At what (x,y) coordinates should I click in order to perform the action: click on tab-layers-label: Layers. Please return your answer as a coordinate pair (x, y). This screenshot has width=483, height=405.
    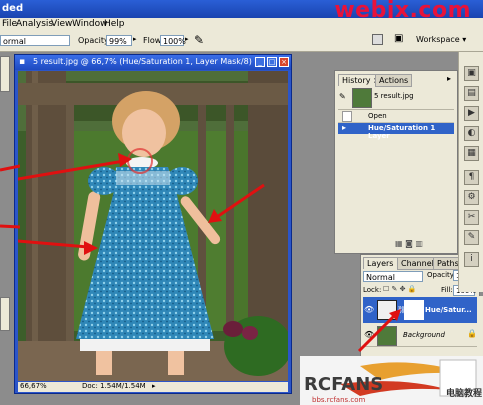
    Looking at the image, I should click on (380, 263).